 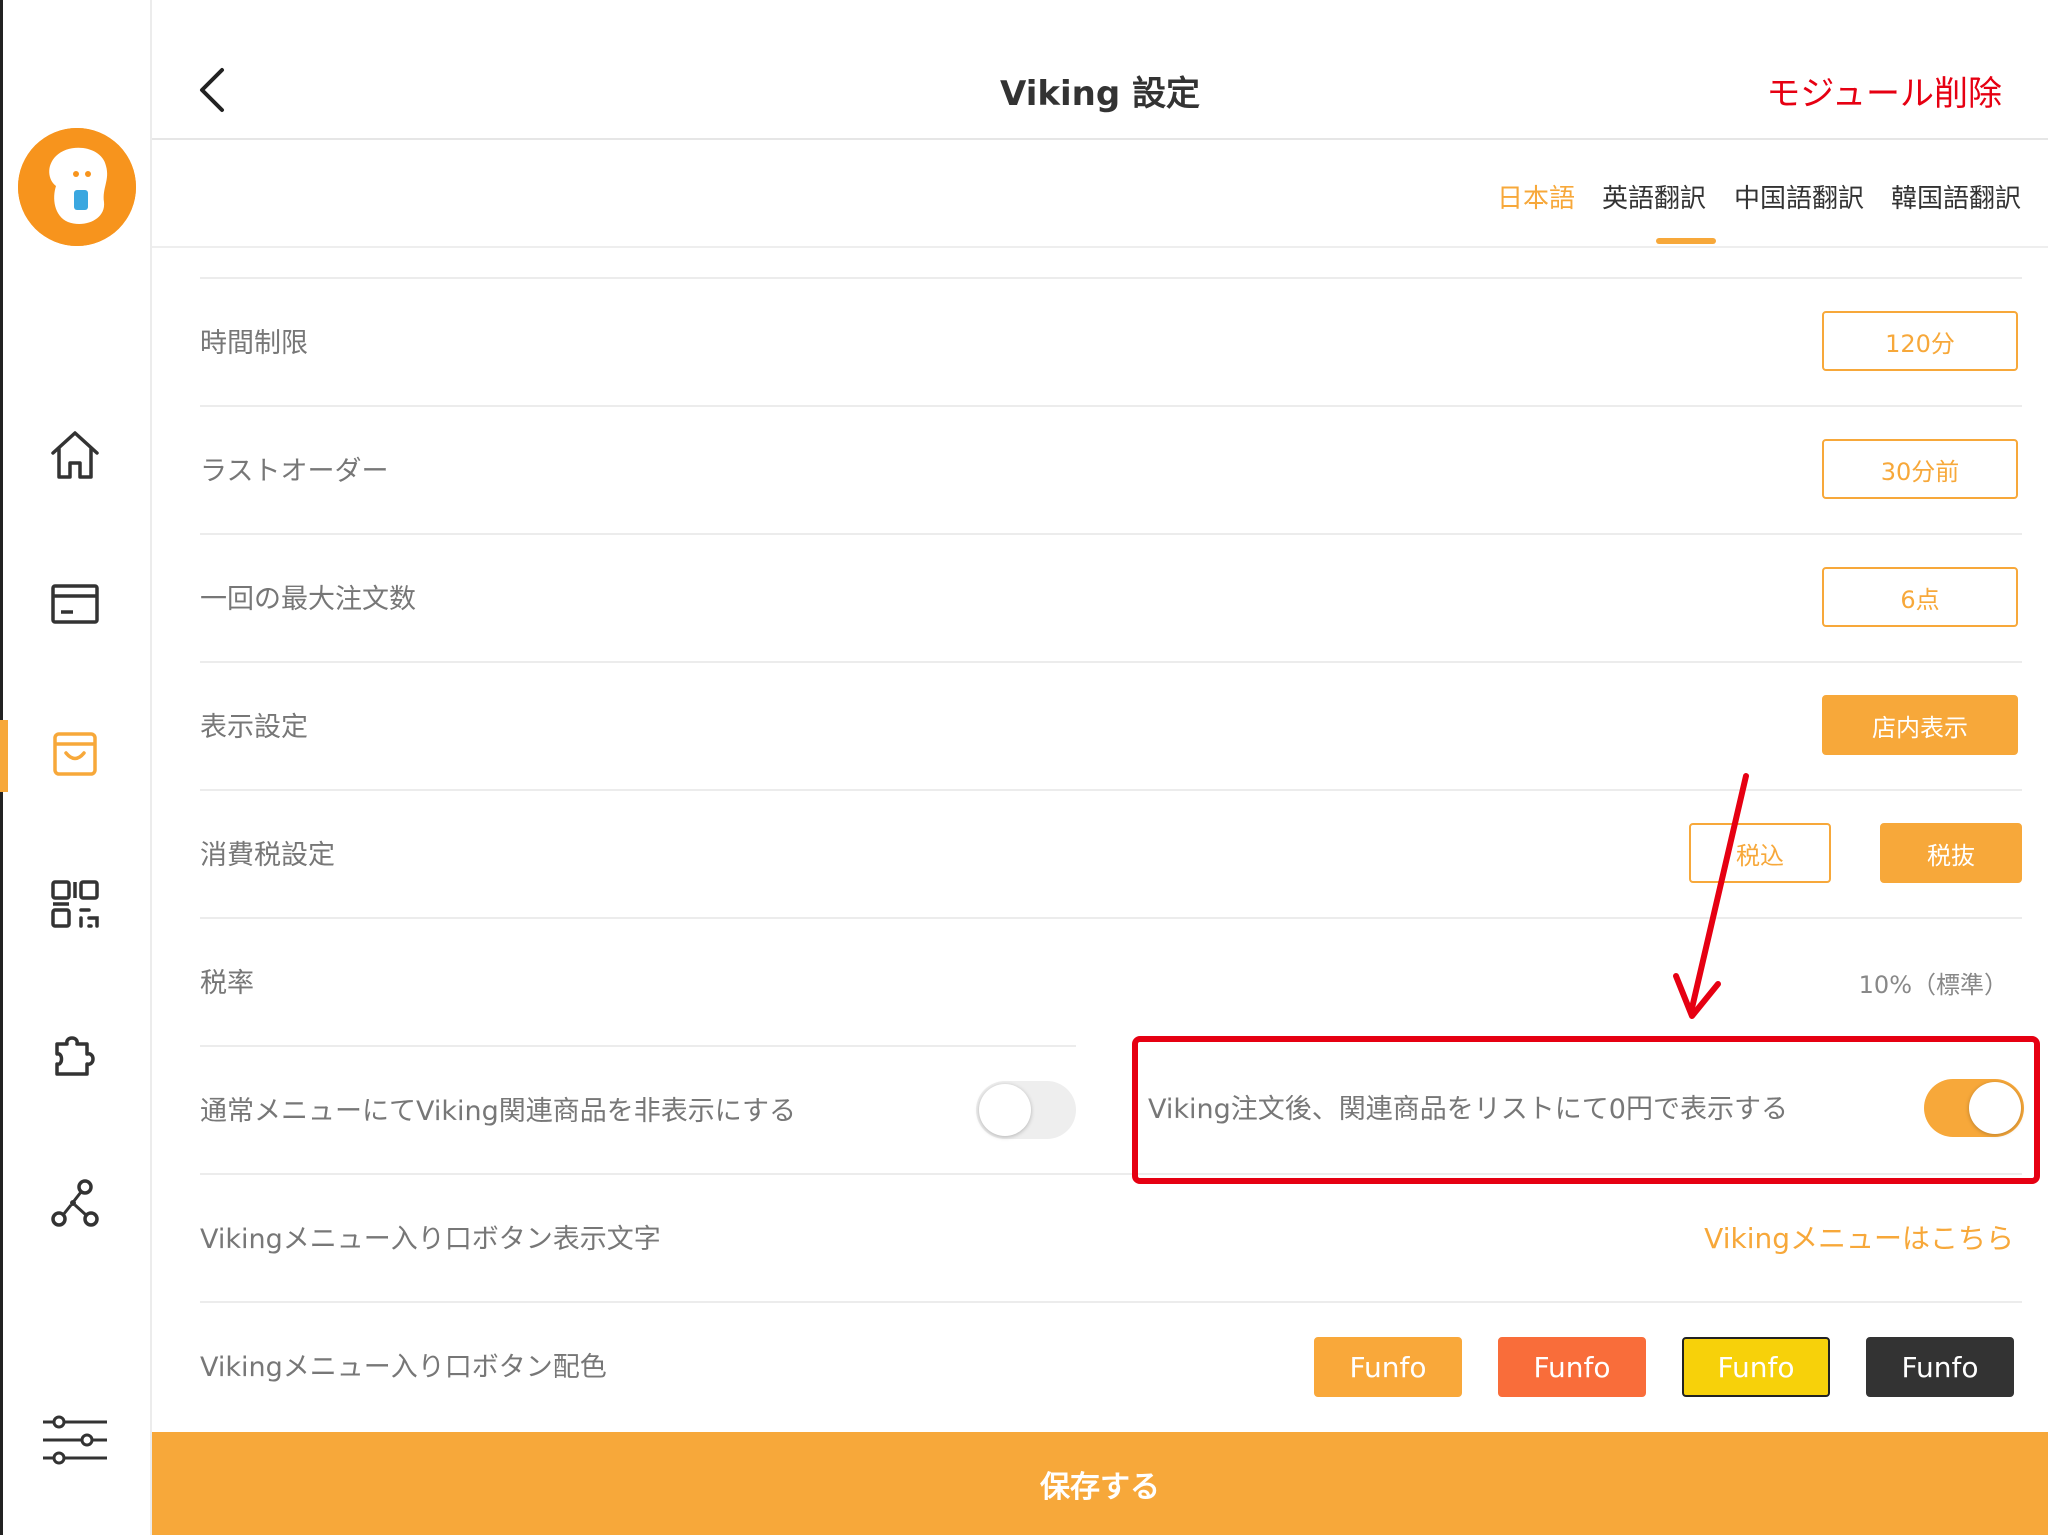 I want to click on network-icon, so click(x=75, y=1203).